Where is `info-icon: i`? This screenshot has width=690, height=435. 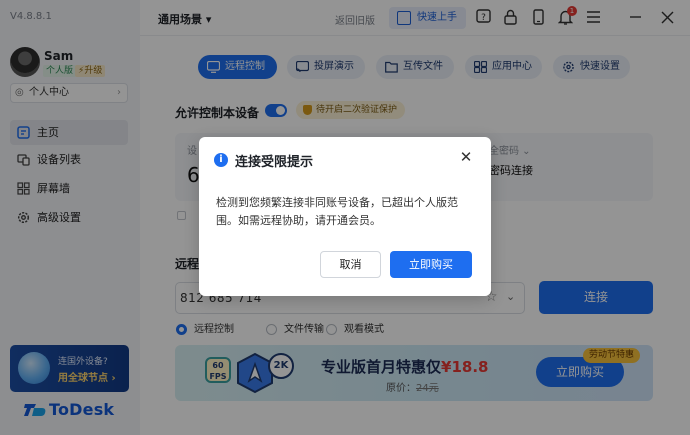 info-icon: i is located at coordinates (221, 160).